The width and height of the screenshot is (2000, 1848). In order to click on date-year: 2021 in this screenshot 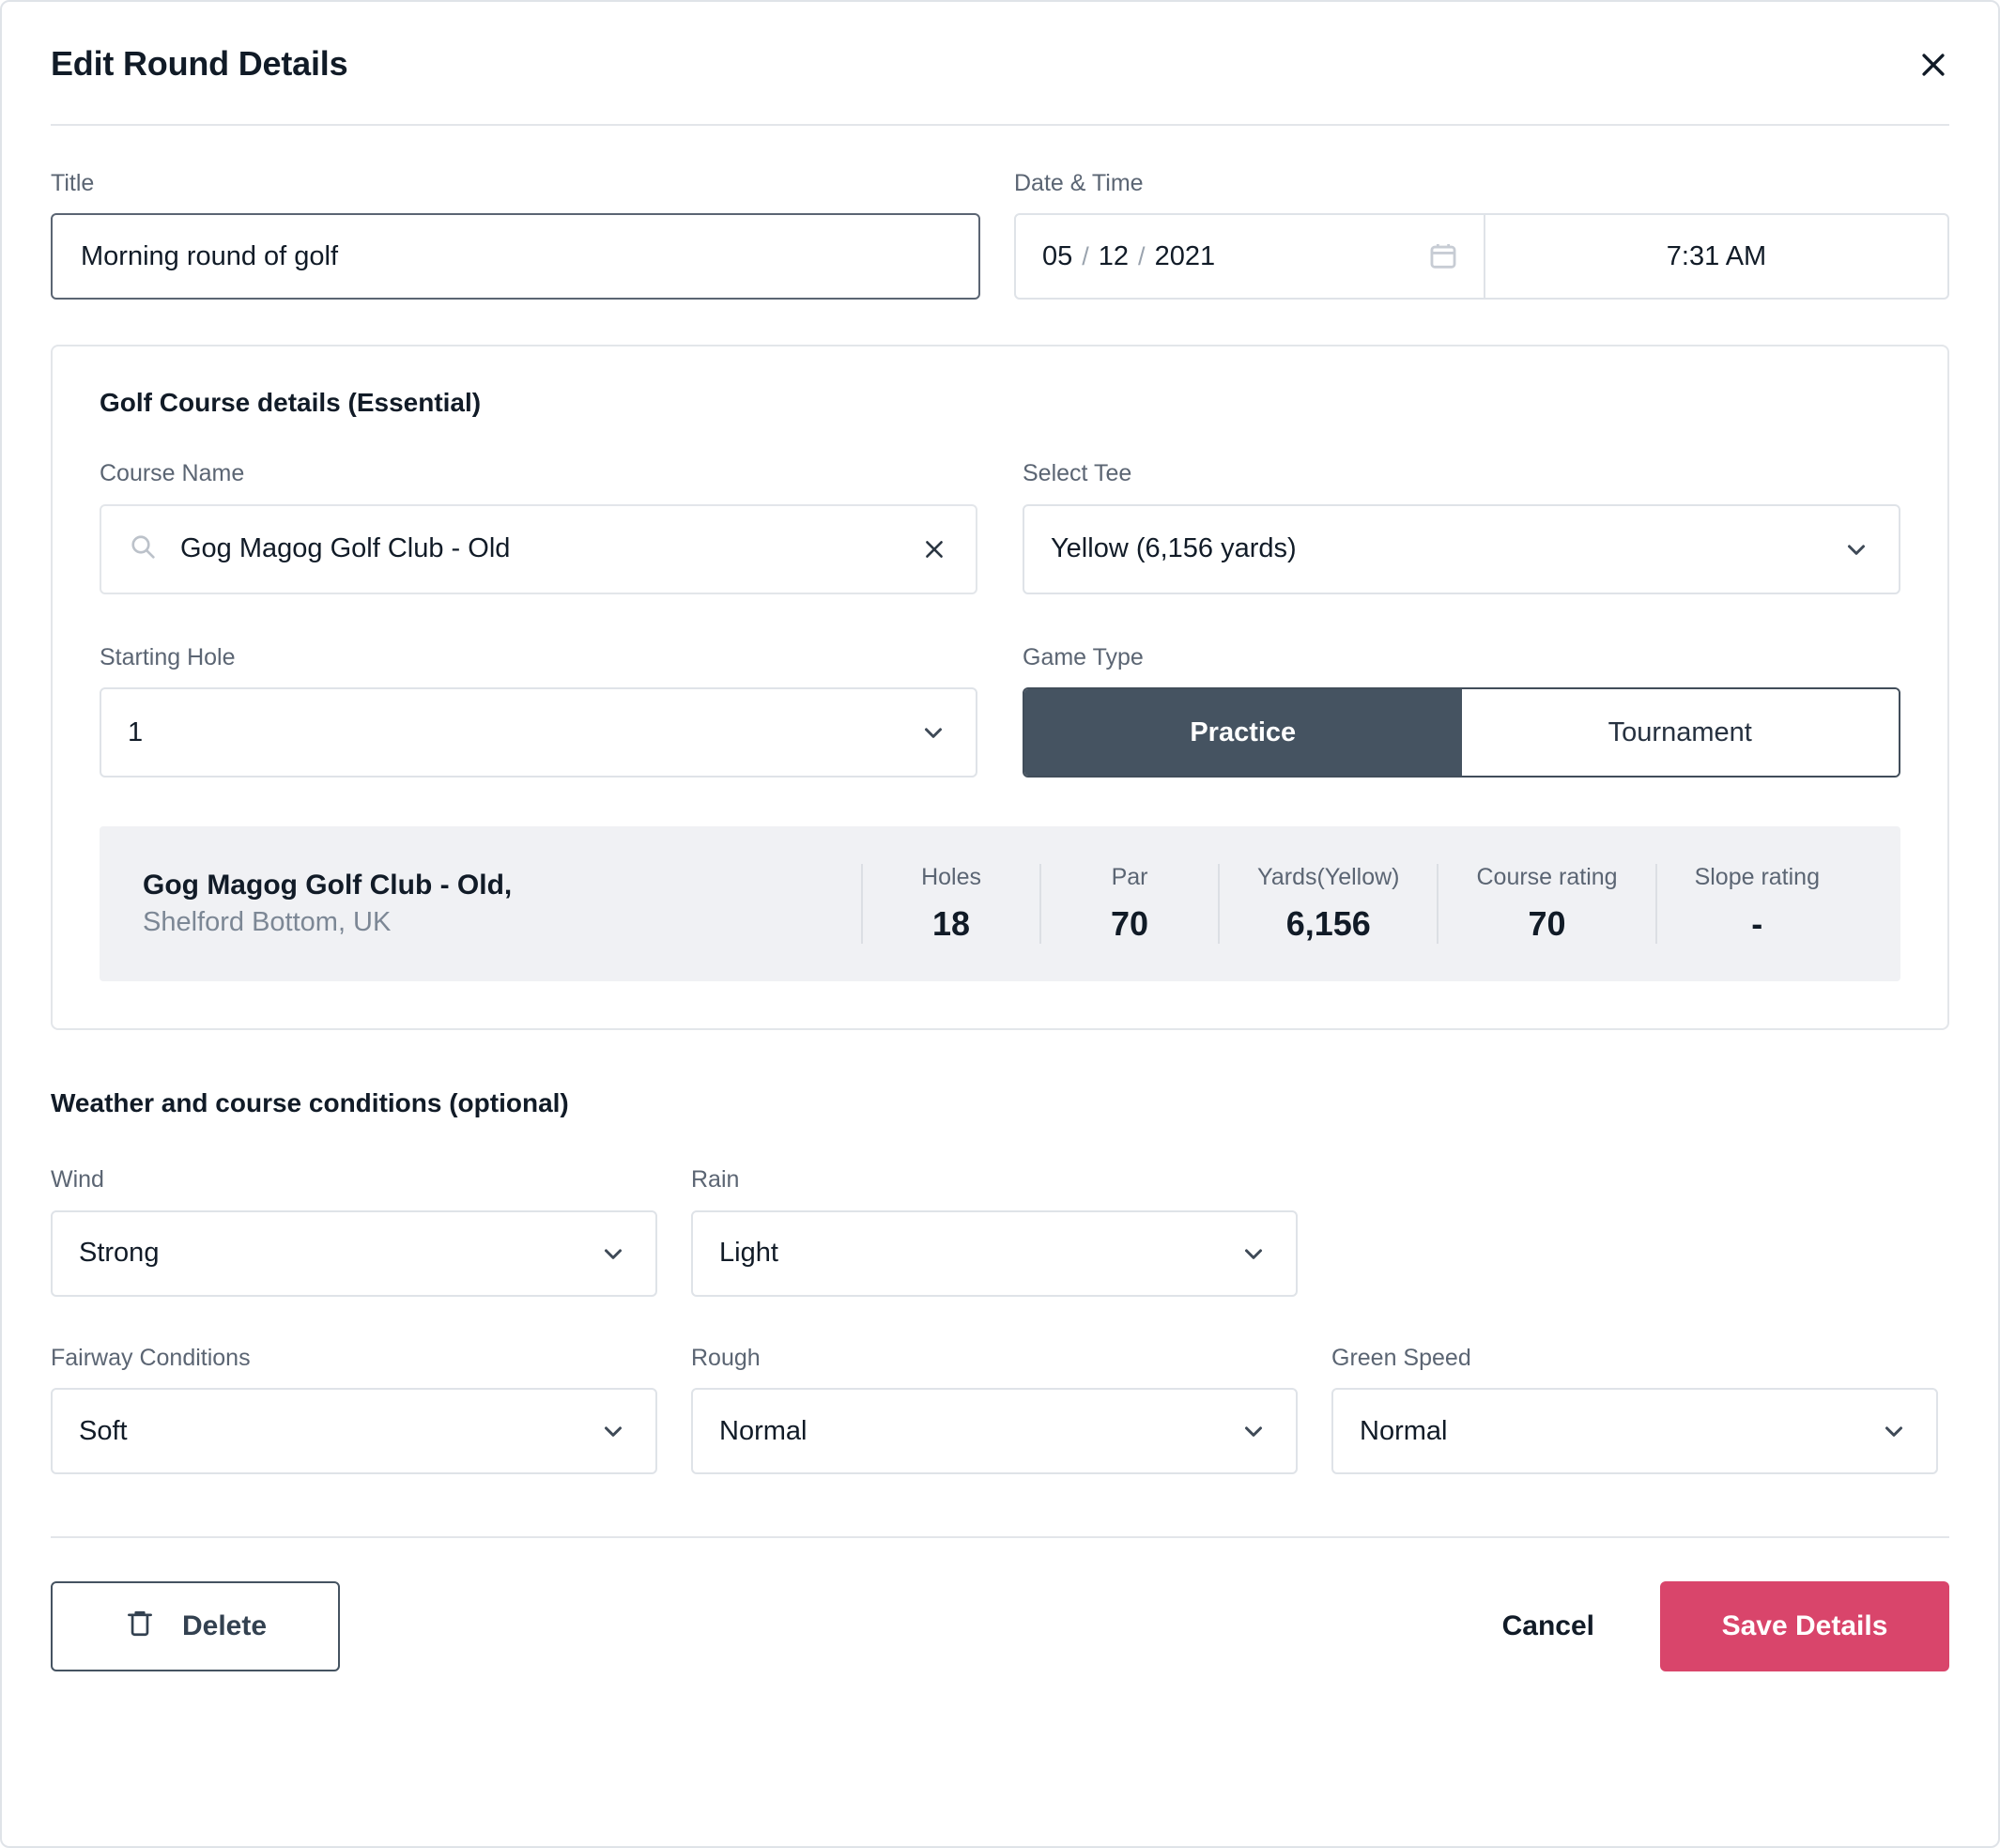, I will do `click(1185, 256)`.